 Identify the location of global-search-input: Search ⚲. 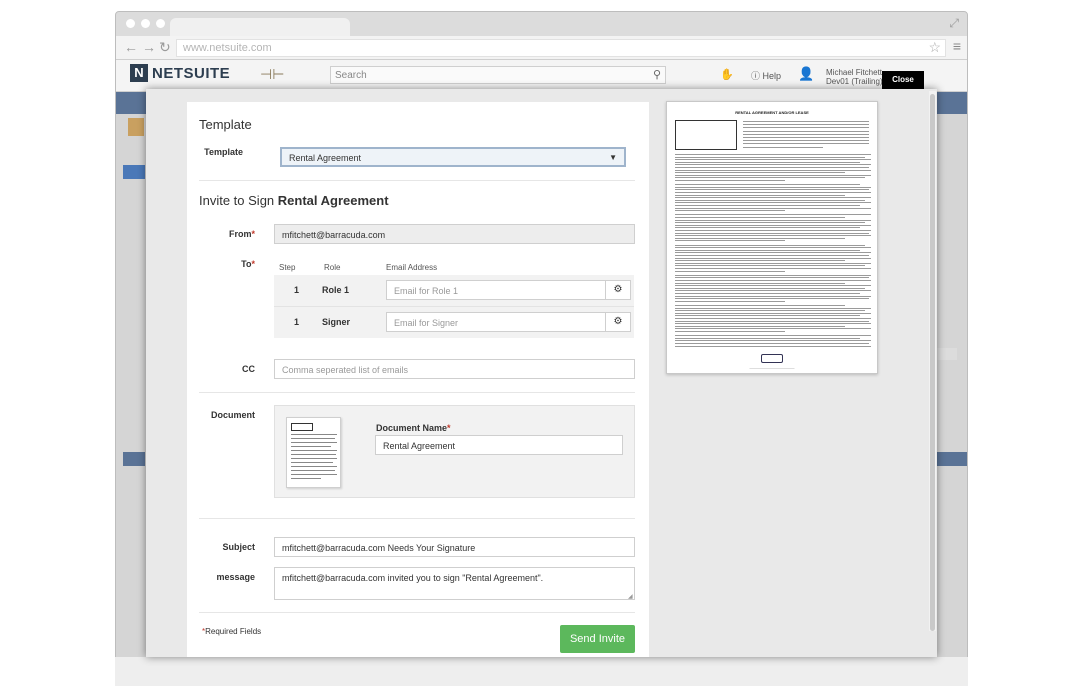
(498, 75).